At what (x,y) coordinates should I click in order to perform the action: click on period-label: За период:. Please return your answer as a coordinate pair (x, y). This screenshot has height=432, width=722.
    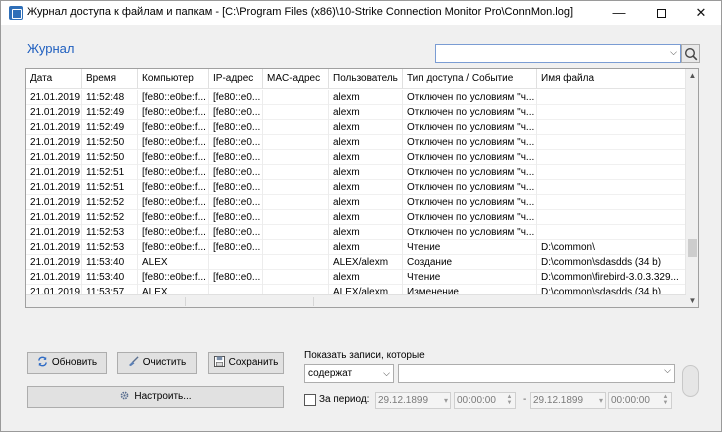
    Looking at the image, I should click on (344, 399).